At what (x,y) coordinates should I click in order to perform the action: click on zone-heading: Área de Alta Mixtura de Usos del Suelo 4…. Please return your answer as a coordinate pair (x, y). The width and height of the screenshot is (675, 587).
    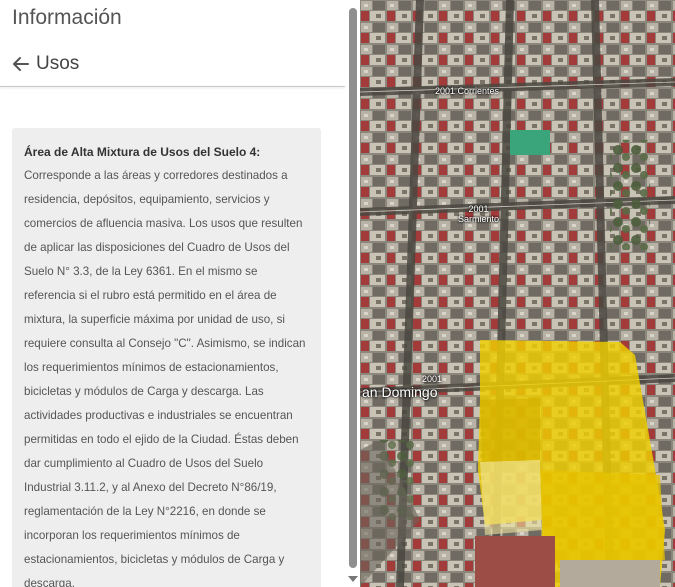
    Looking at the image, I should click on (142, 152).